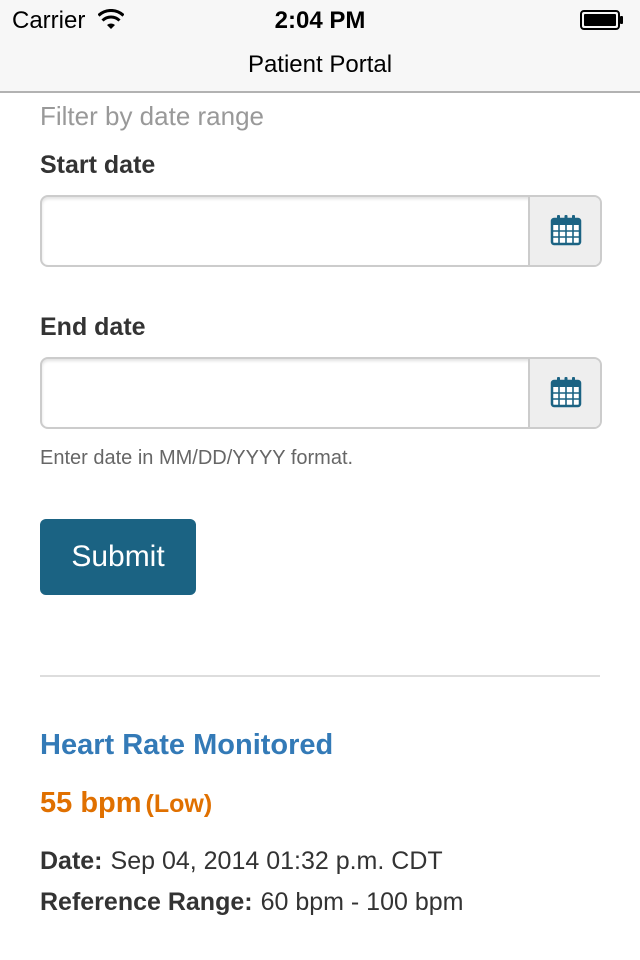 The width and height of the screenshot is (640, 960). I want to click on page-title: Patient Portal, so click(320, 64).